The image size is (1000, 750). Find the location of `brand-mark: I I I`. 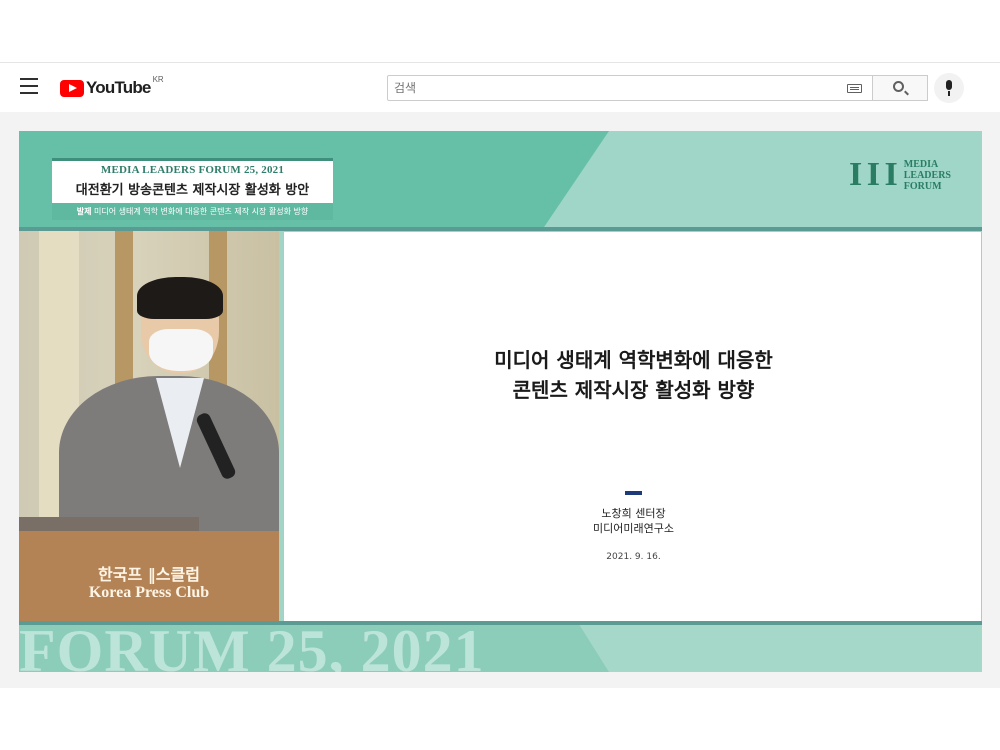

brand-mark: I I I is located at coordinates (873, 174).